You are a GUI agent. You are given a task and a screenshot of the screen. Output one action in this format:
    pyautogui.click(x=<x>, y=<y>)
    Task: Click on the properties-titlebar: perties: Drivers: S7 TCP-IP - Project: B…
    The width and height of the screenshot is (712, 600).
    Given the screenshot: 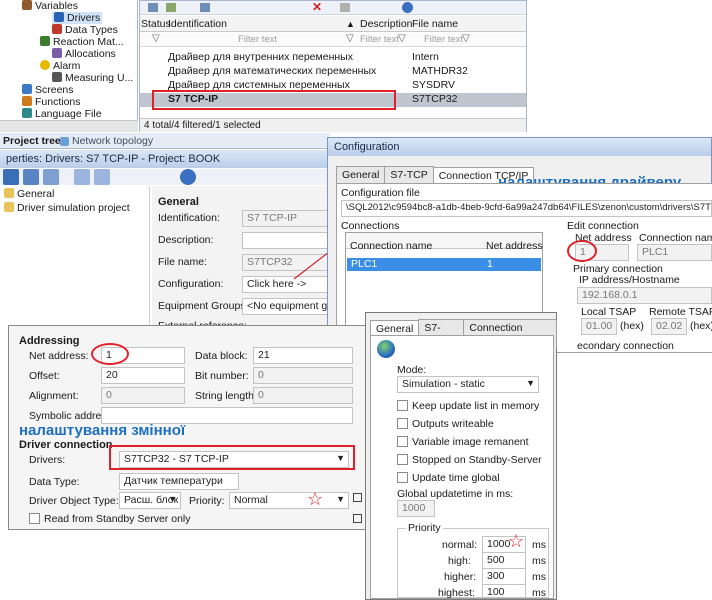 What is the action you would take?
    pyautogui.click(x=165, y=159)
    